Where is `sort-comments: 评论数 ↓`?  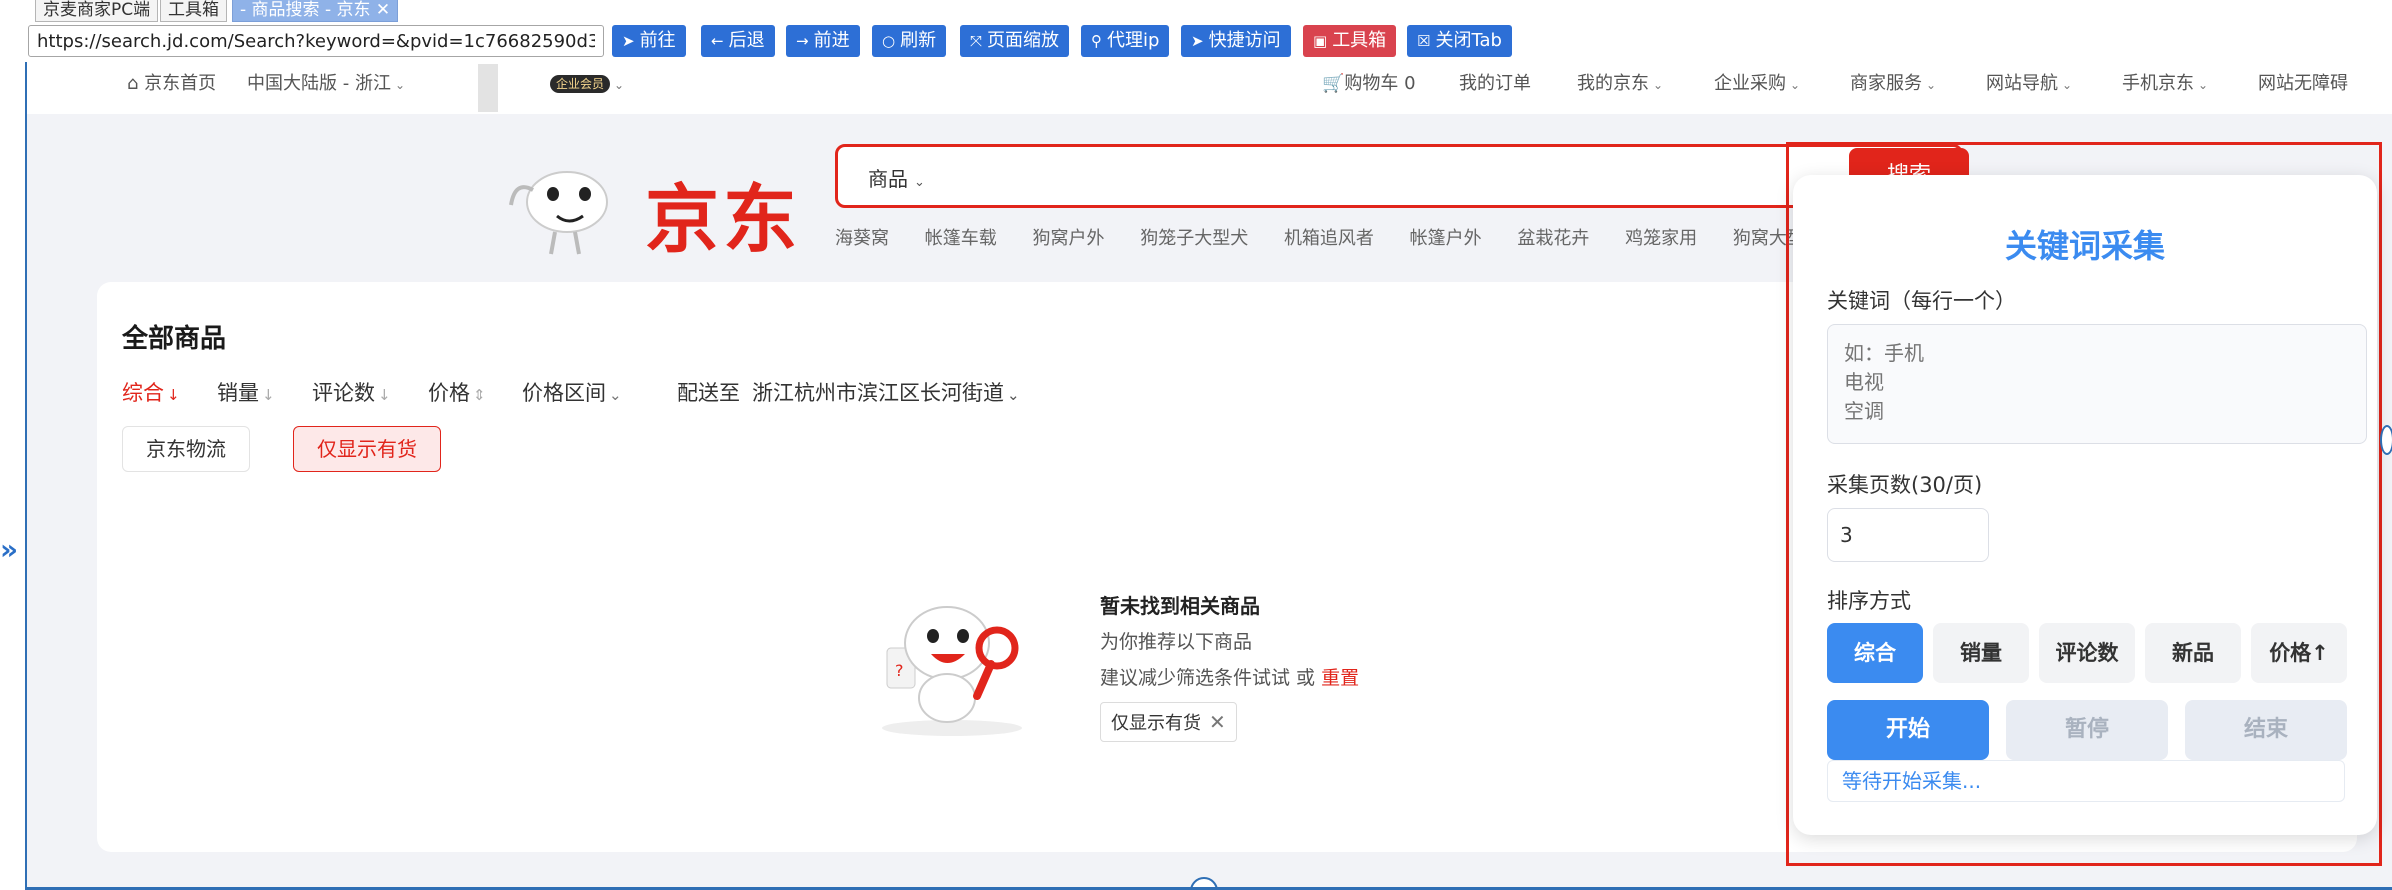 sort-comments: 评论数 ↓ is located at coordinates (351, 392).